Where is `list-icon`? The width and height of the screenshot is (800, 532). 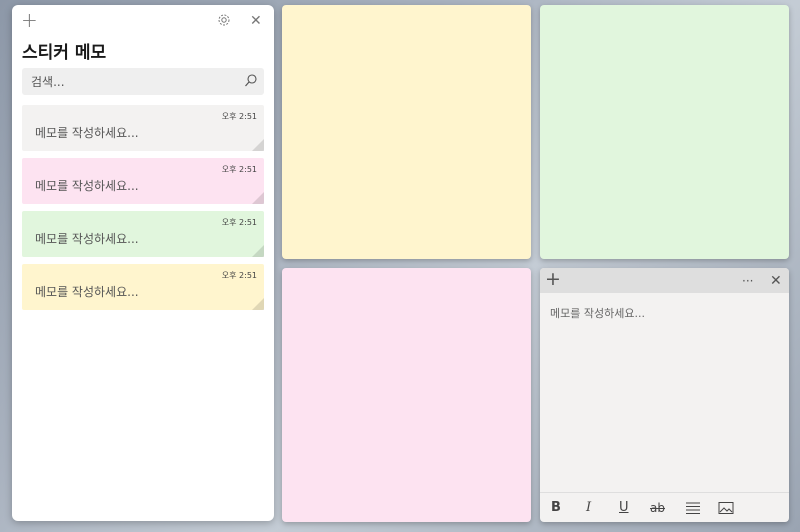 list-icon is located at coordinates (693, 508).